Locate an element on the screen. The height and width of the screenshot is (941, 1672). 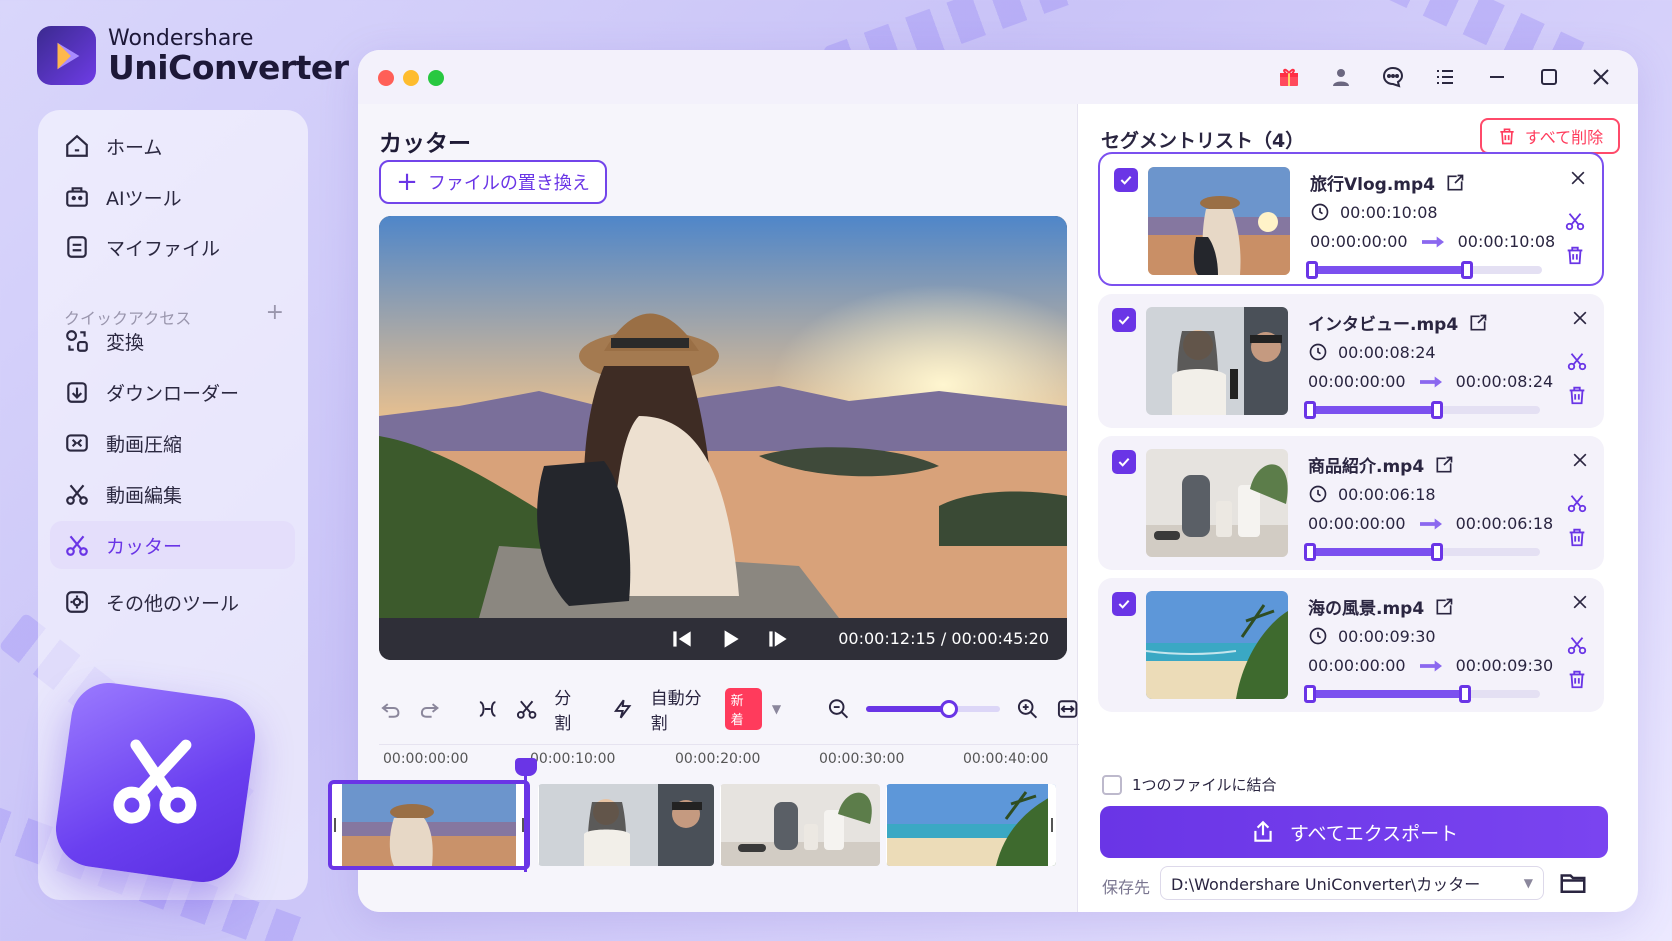
split-marker-icon is located at coordinates (487, 709).